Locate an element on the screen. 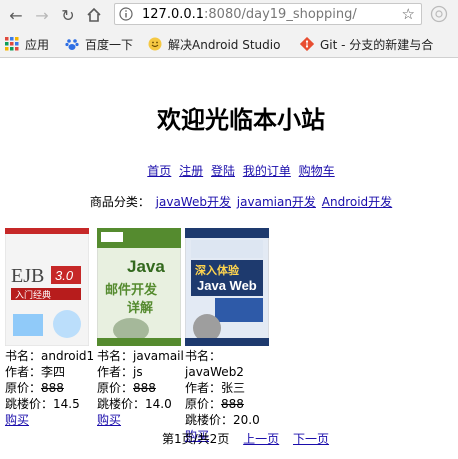  bookmark-label: 百度一下 is located at coordinates (109, 44).